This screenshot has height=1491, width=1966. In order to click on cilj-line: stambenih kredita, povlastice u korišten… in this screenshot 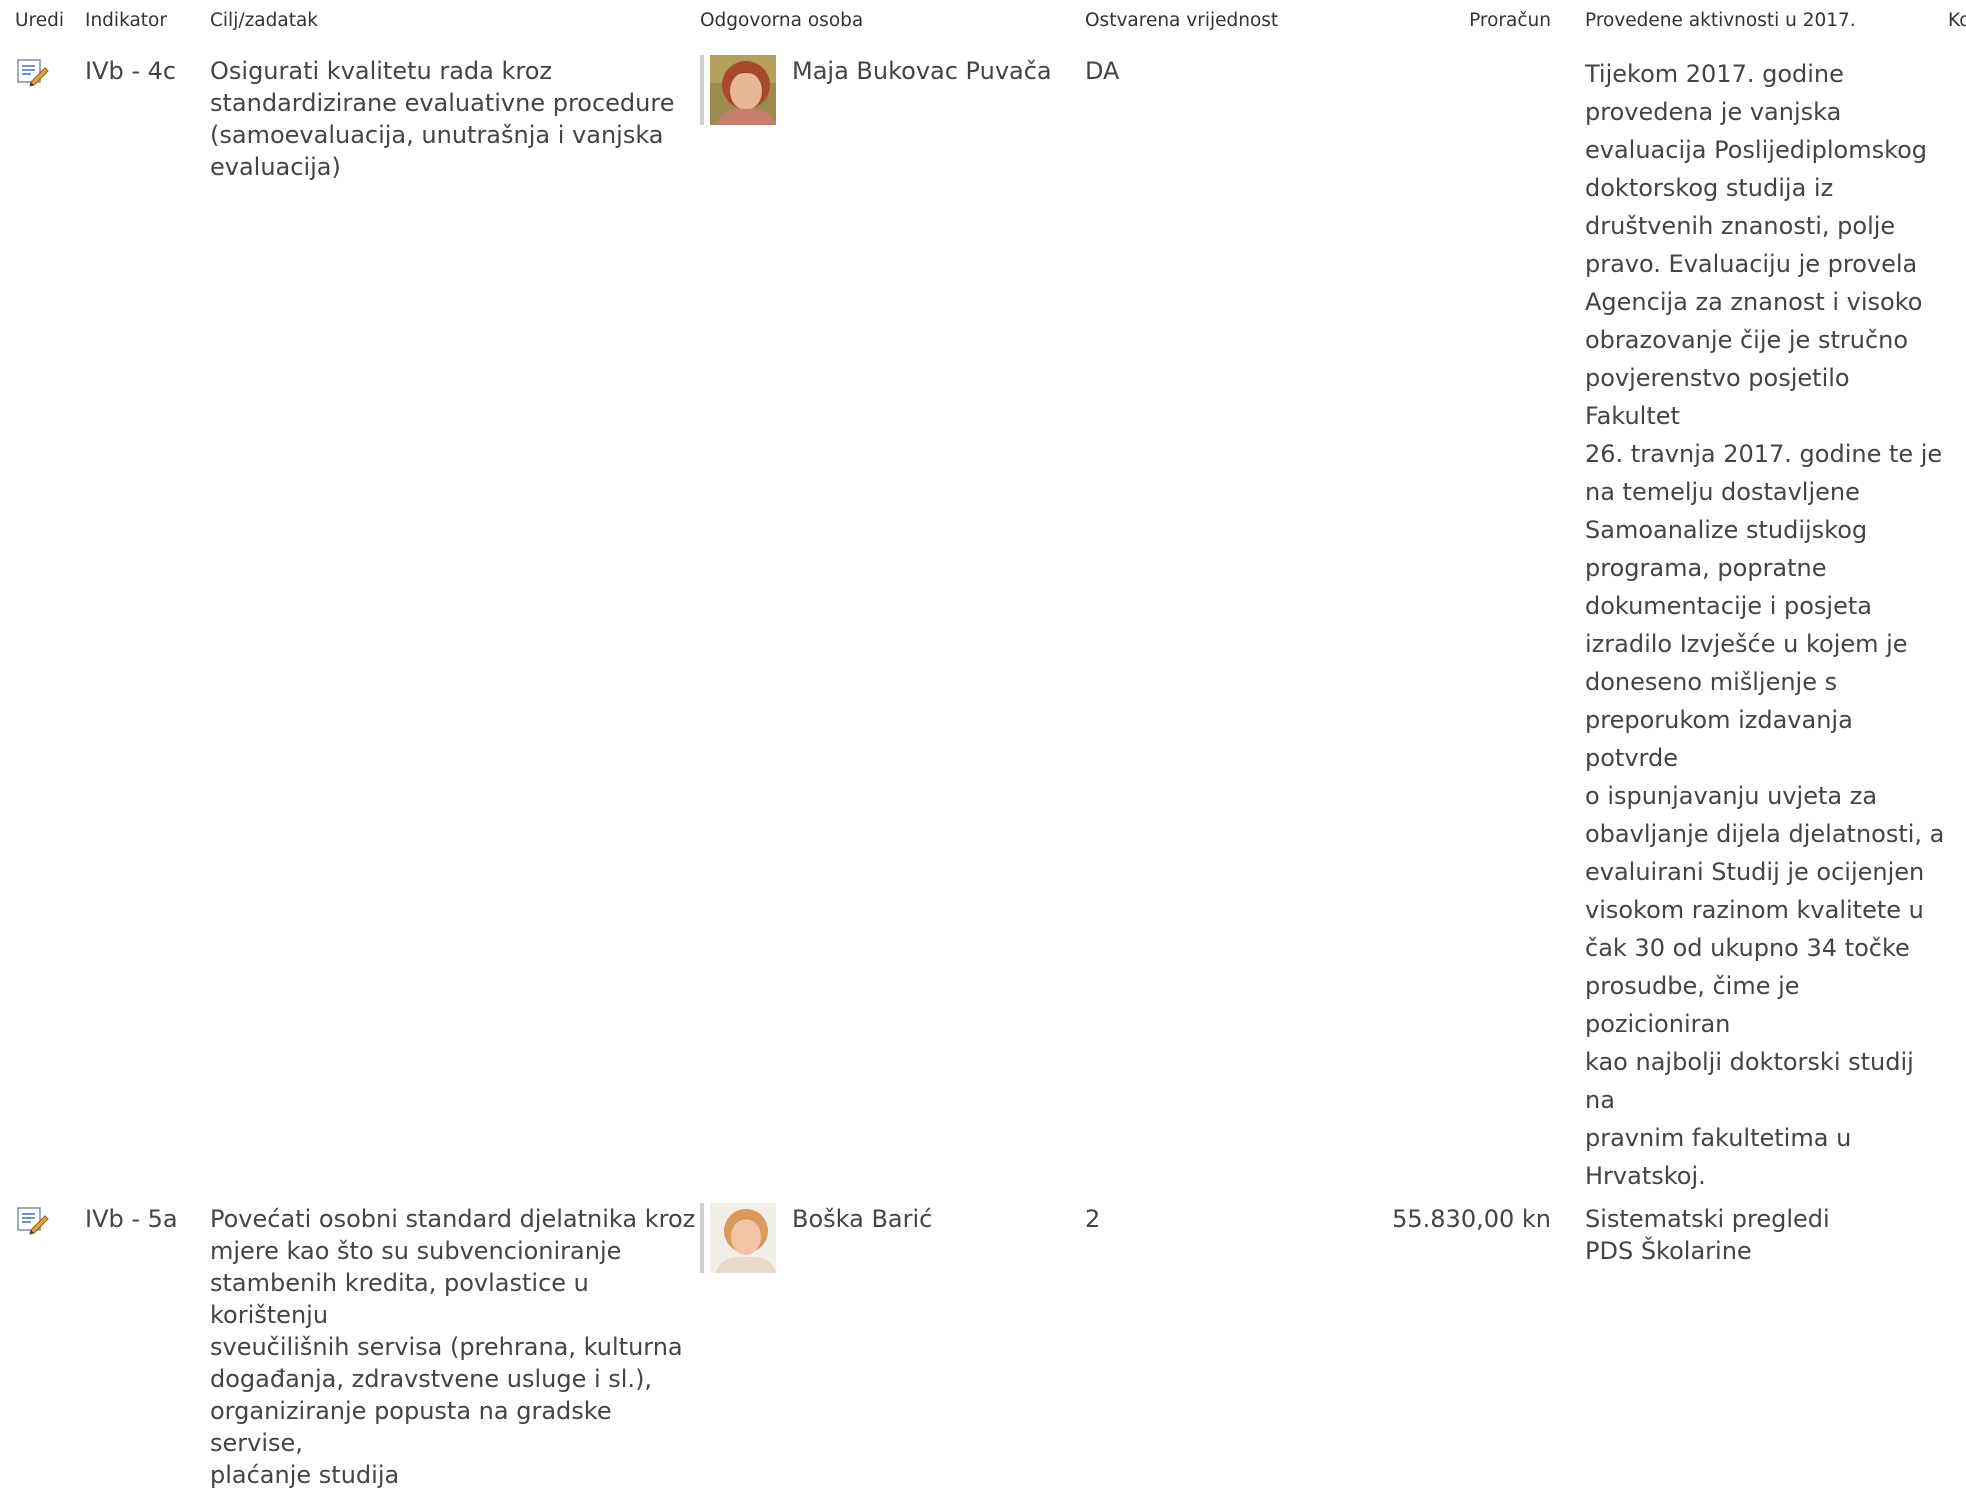, I will do `click(399, 1299)`.